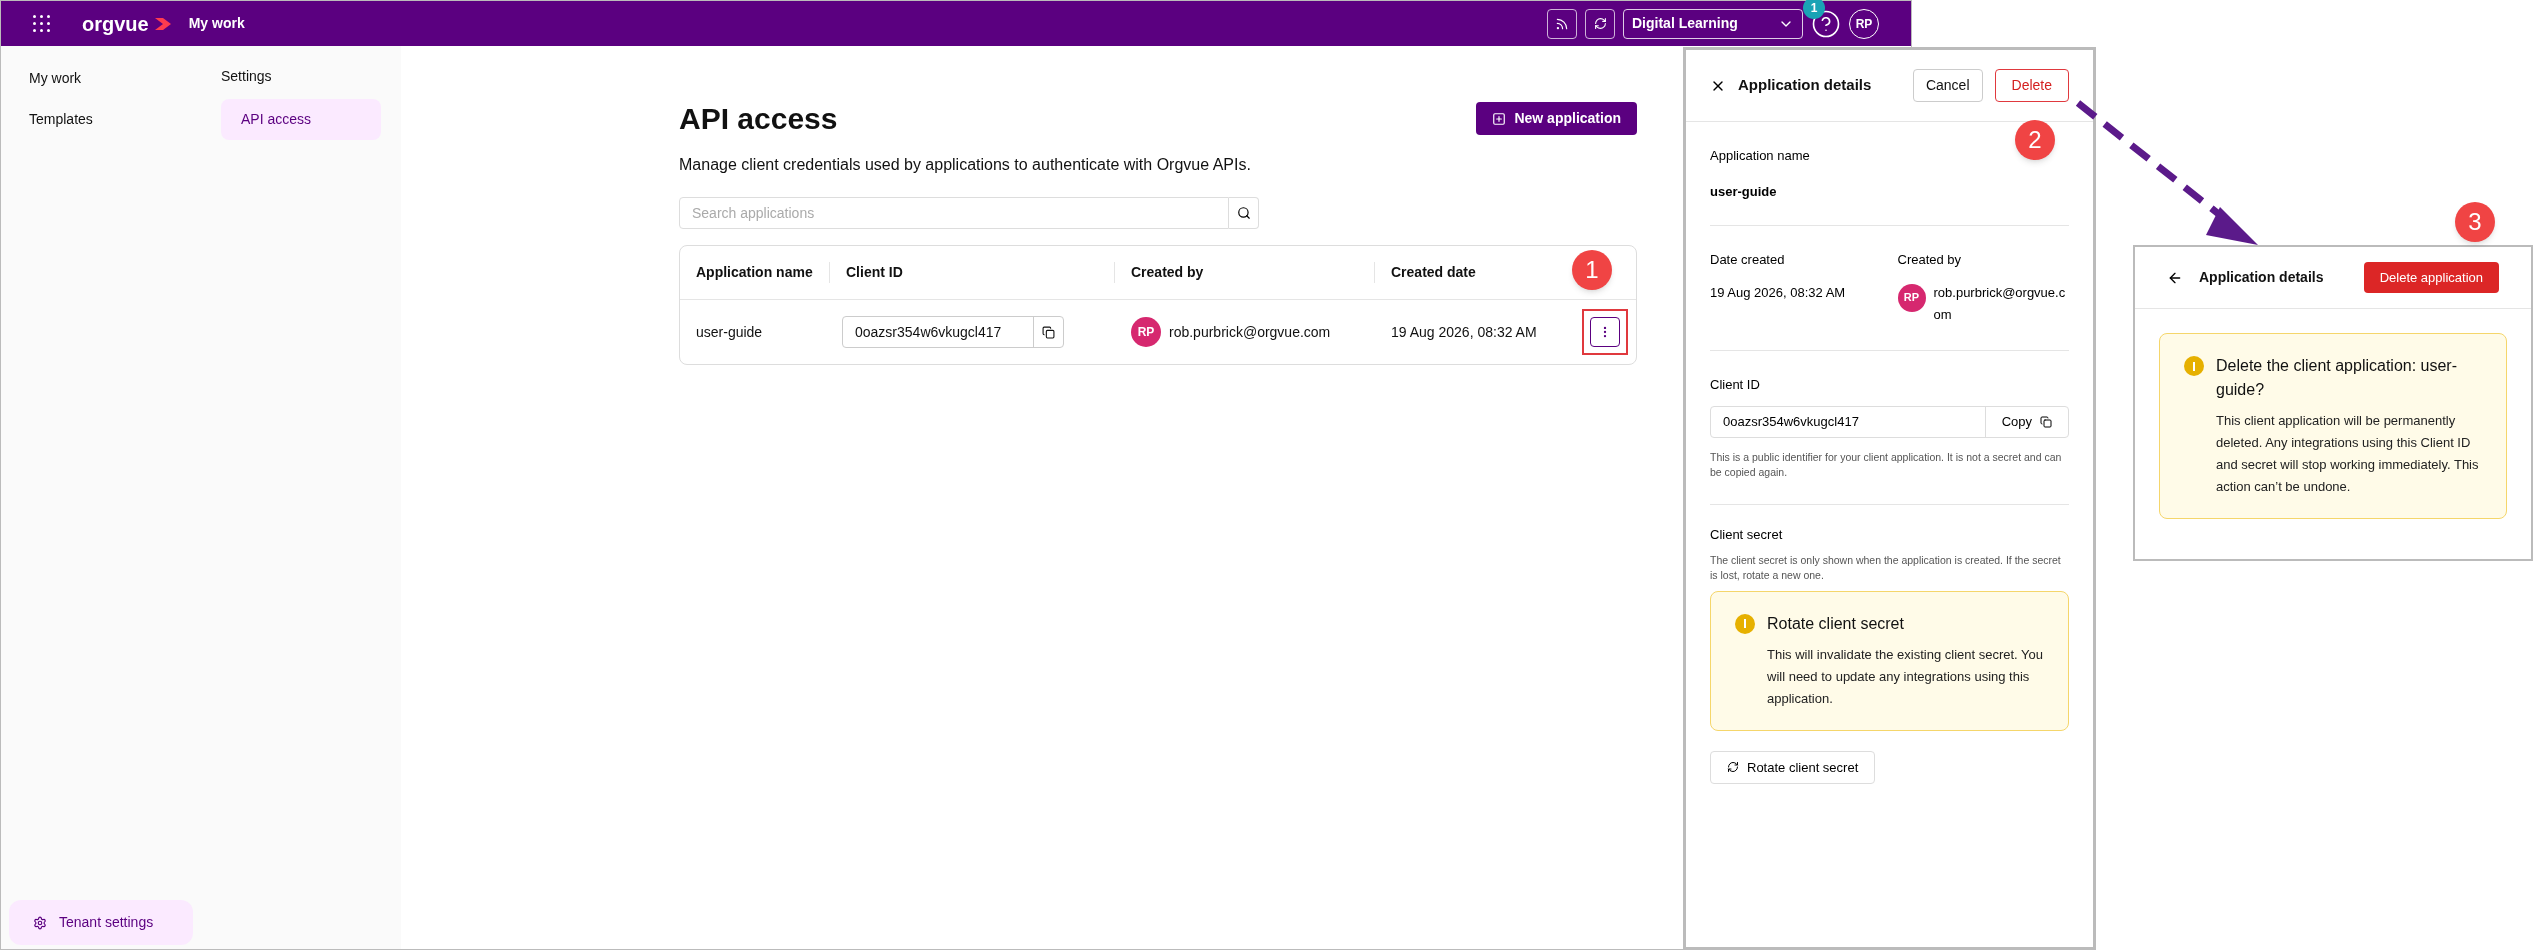  I want to click on help-text: The client secret is only shown when the application is created. If the secret is lost, rotate a new one., so click(1886, 567).